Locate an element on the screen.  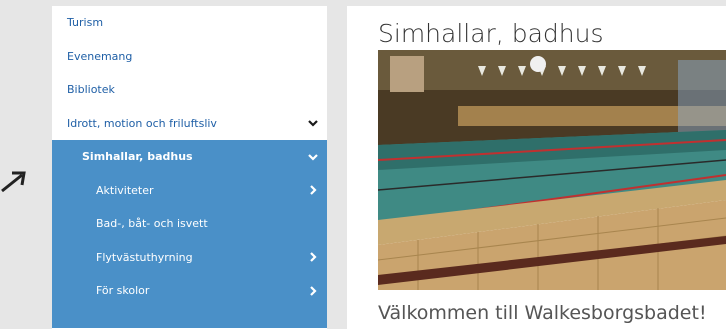
sidebar-item-label: Simhallar, badhus is located at coordinates (137, 157).